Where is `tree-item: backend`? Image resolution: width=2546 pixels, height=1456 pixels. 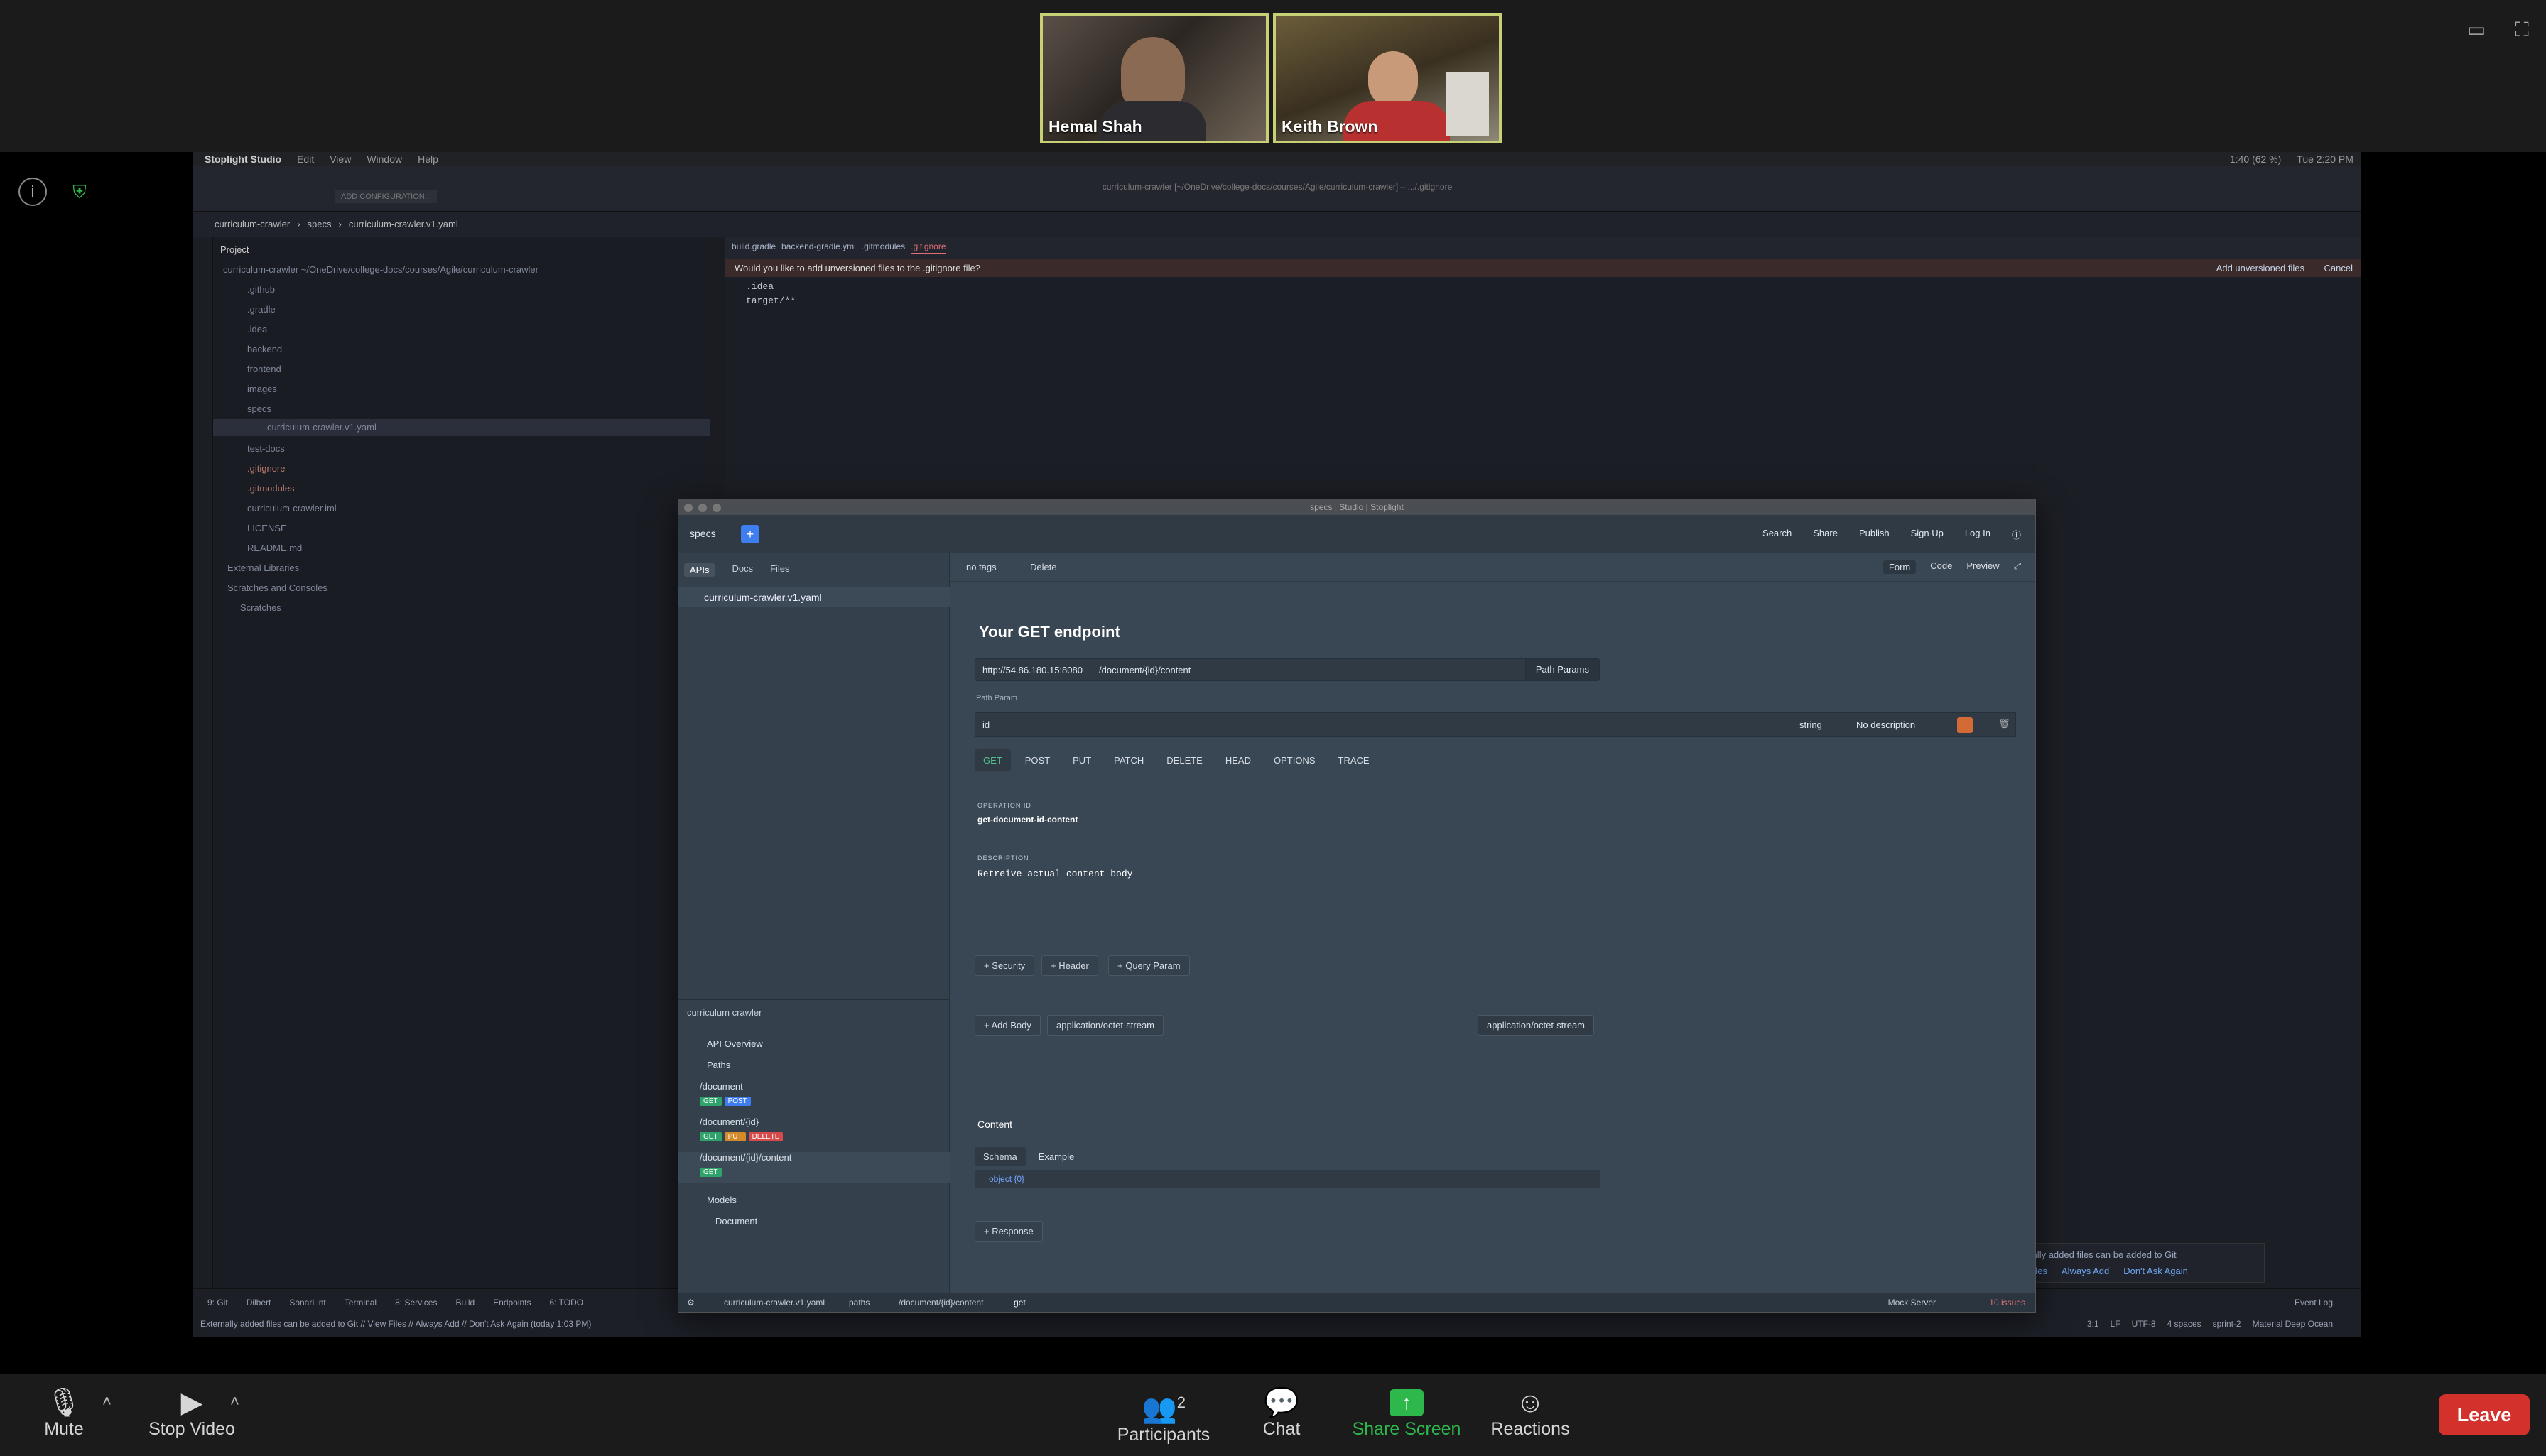 tree-item: backend is located at coordinates (264, 349).